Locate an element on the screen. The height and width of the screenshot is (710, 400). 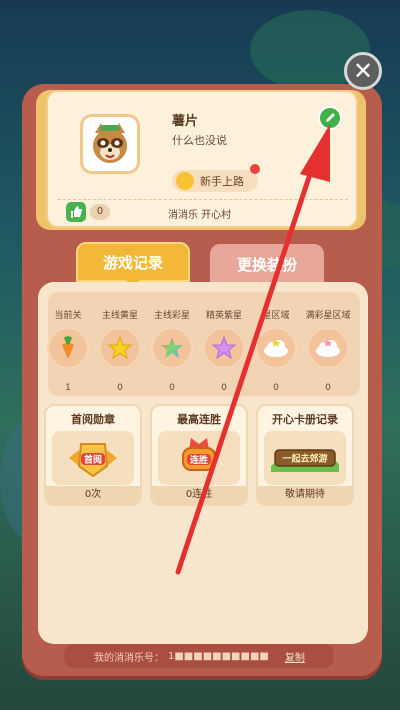
stat-yellow-stars: 主线黄星 0 is located at coordinates (120, 350).